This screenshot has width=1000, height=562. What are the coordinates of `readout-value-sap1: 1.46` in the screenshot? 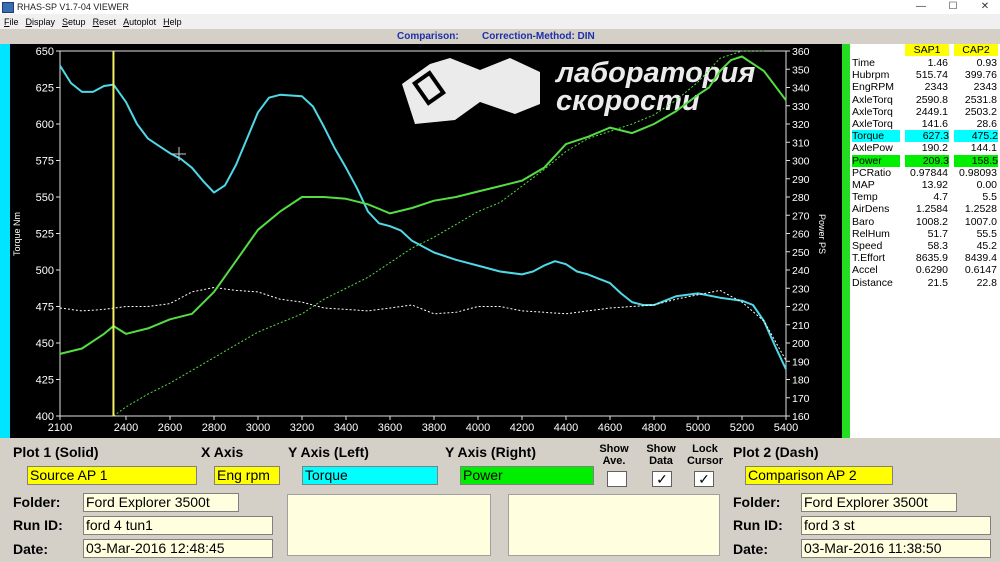 It's located at (937, 63).